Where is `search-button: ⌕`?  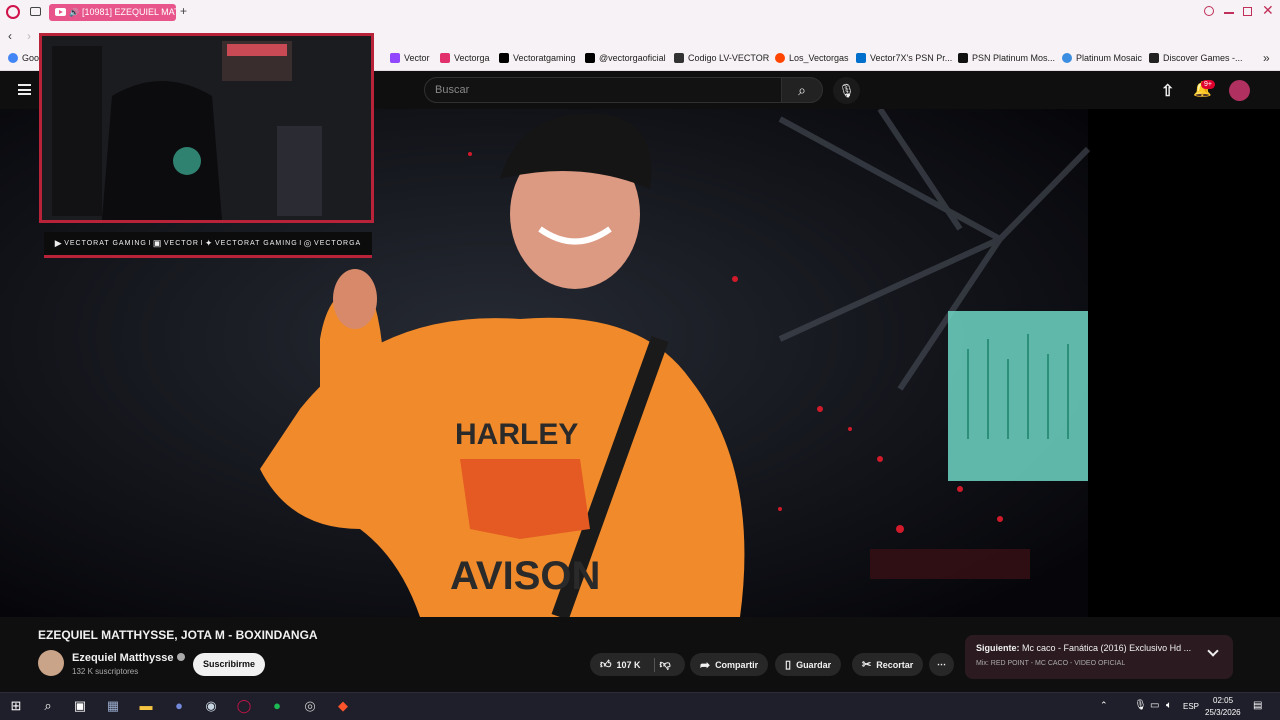
search-button: ⌕ is located at coordinates (802, 90).